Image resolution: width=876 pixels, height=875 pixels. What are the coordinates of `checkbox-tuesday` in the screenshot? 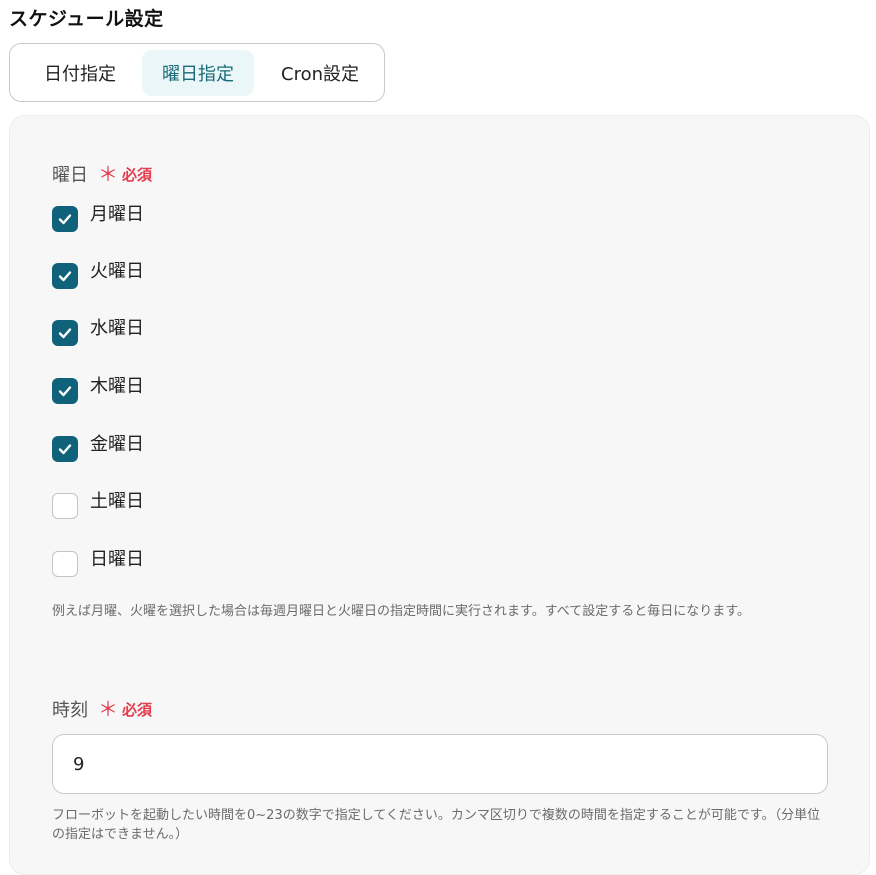 It's located at (65, 276).